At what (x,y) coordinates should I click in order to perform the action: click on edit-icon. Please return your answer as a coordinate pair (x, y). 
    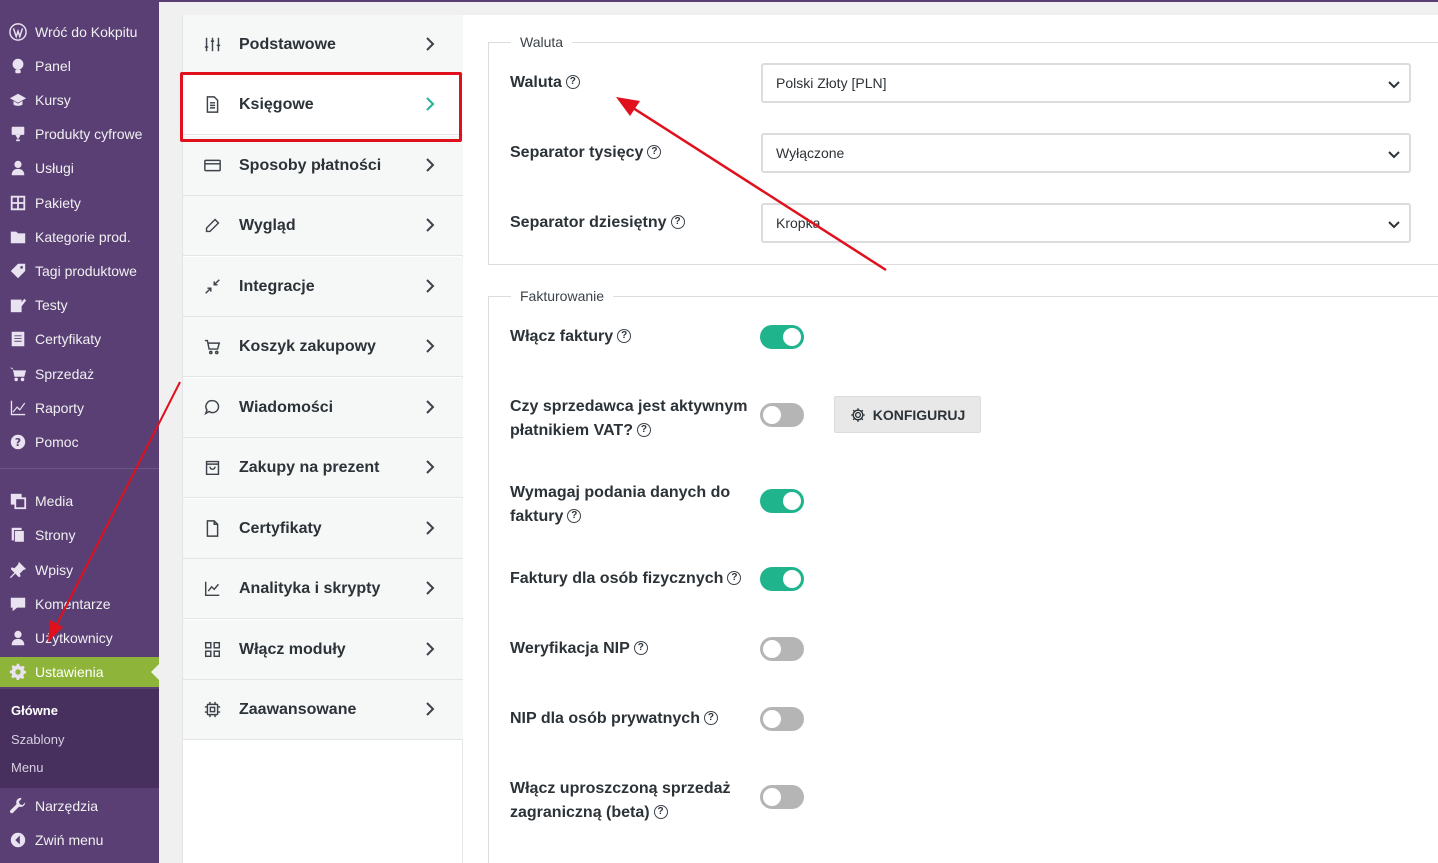
    Looking at the image, I should click on (17, 305).